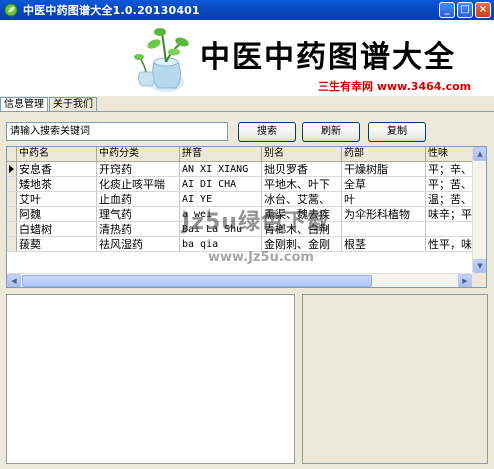 Image resolution: width=494 pixels, height=469 pixels. What do you see at coordinates (302, 184) in the screenshot?
I see `table-cell: 平地木、叶下` at bounding box center [302, 184].